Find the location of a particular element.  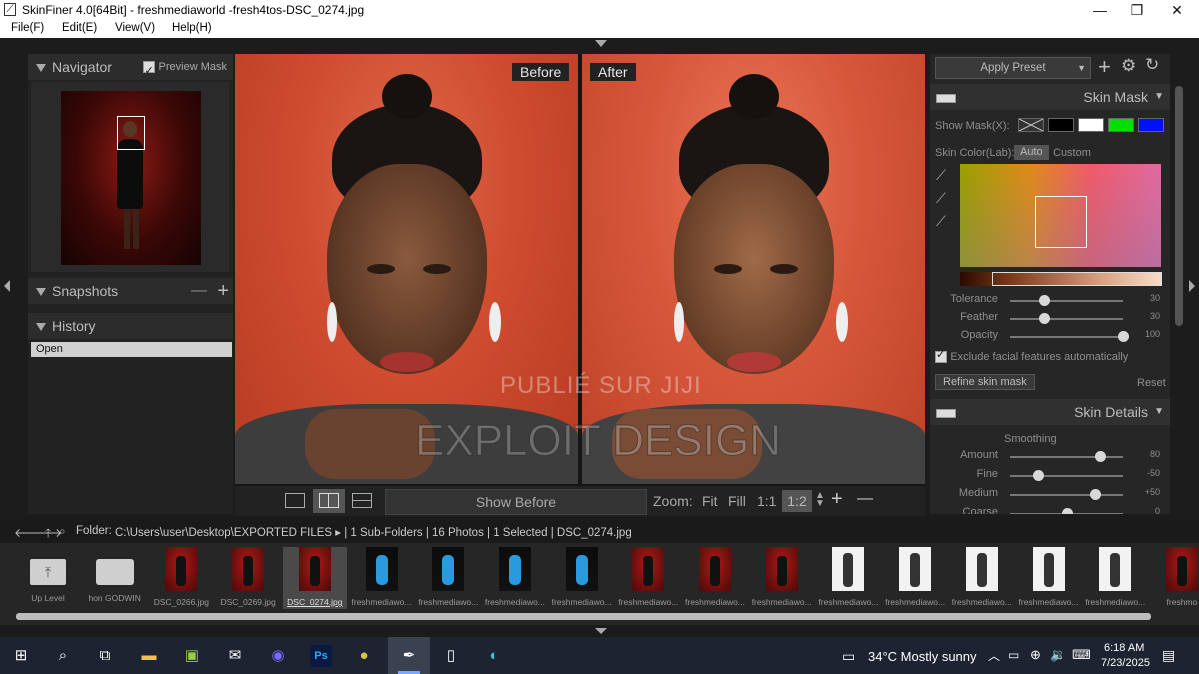

document-icon: ▯ is located at coordinates (451, 656).